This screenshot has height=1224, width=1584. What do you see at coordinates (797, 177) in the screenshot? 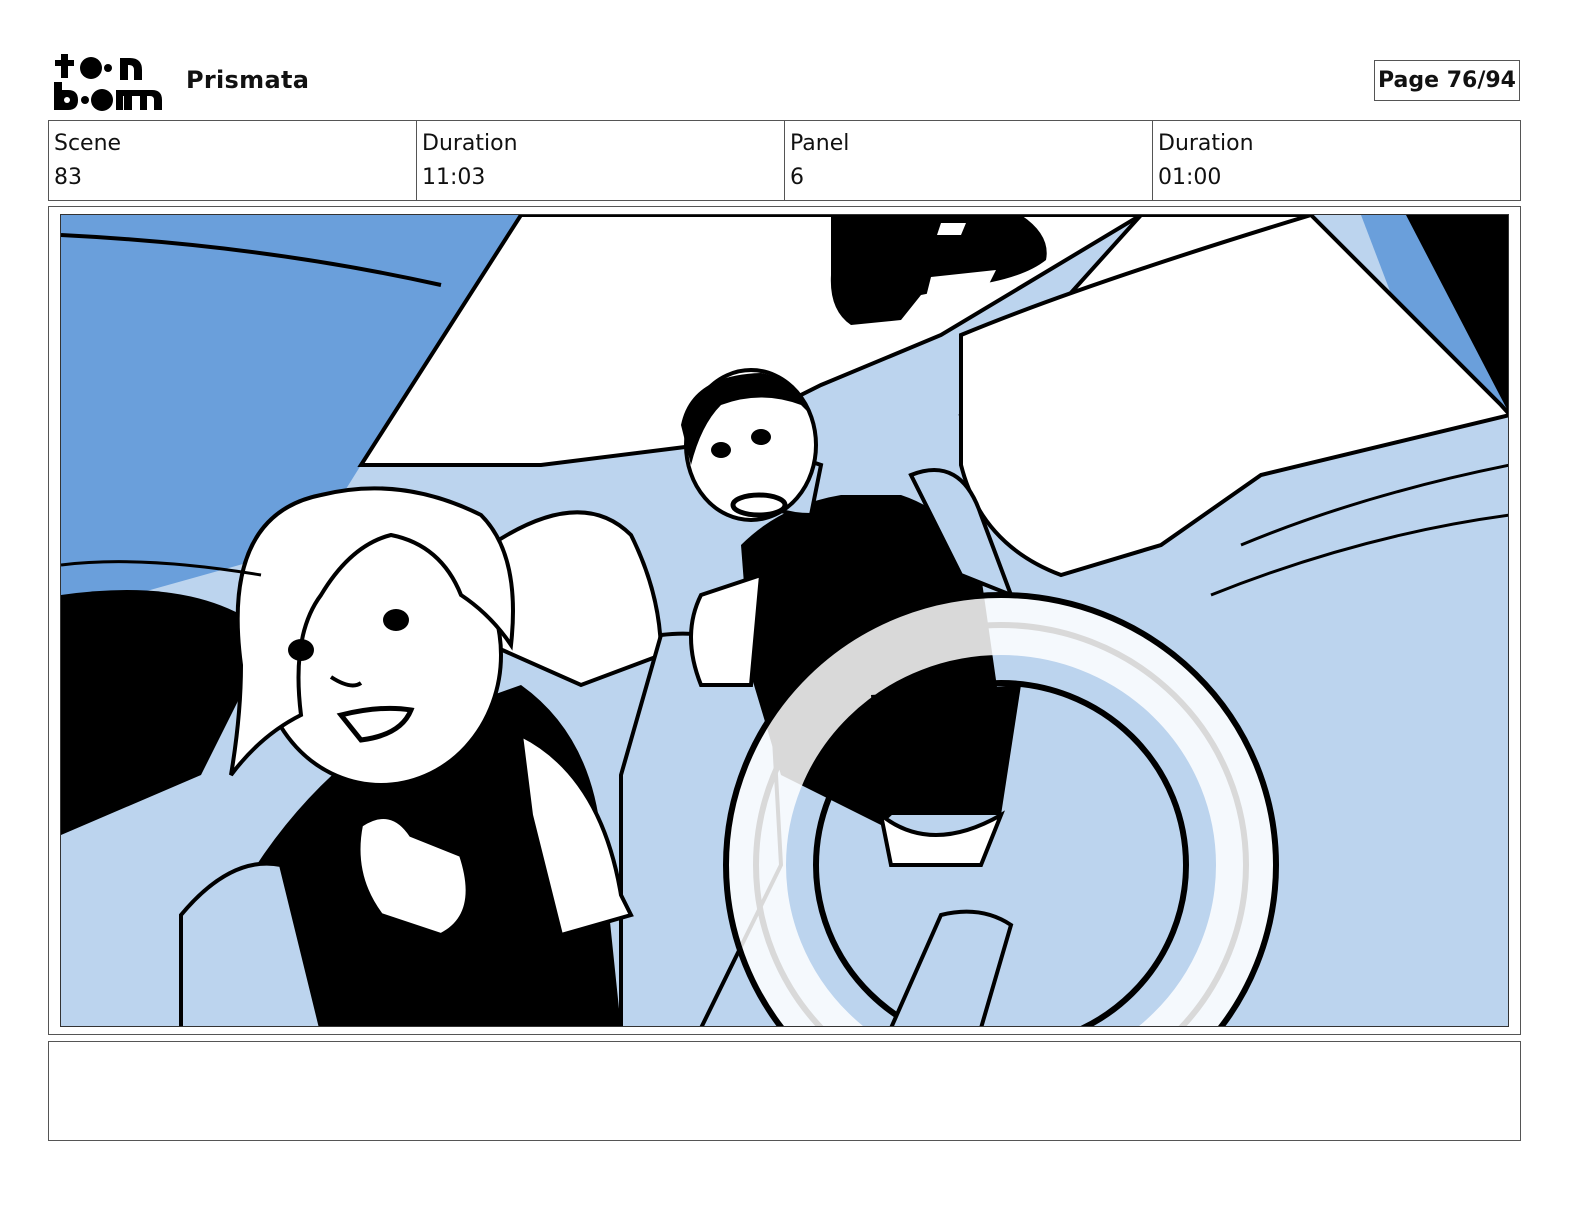
I see `panel-value: 6` at bounding box center [797, 177].